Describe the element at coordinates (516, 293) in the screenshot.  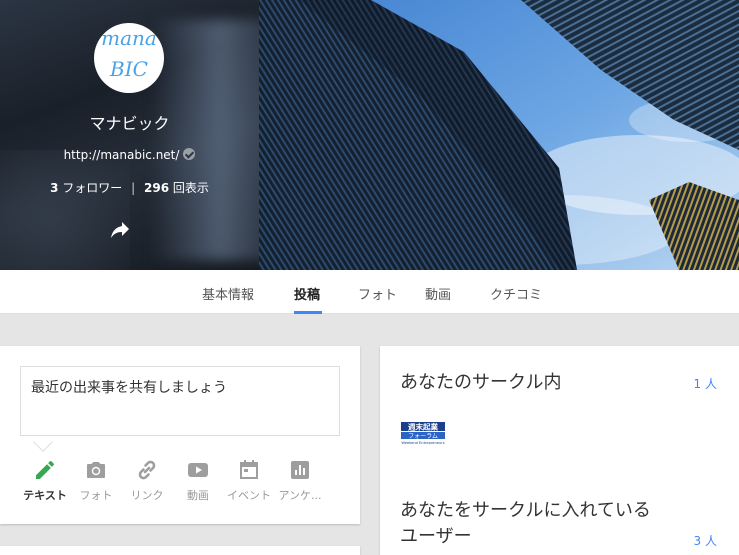
I see `tab-reviews: クチコミ` at that location.